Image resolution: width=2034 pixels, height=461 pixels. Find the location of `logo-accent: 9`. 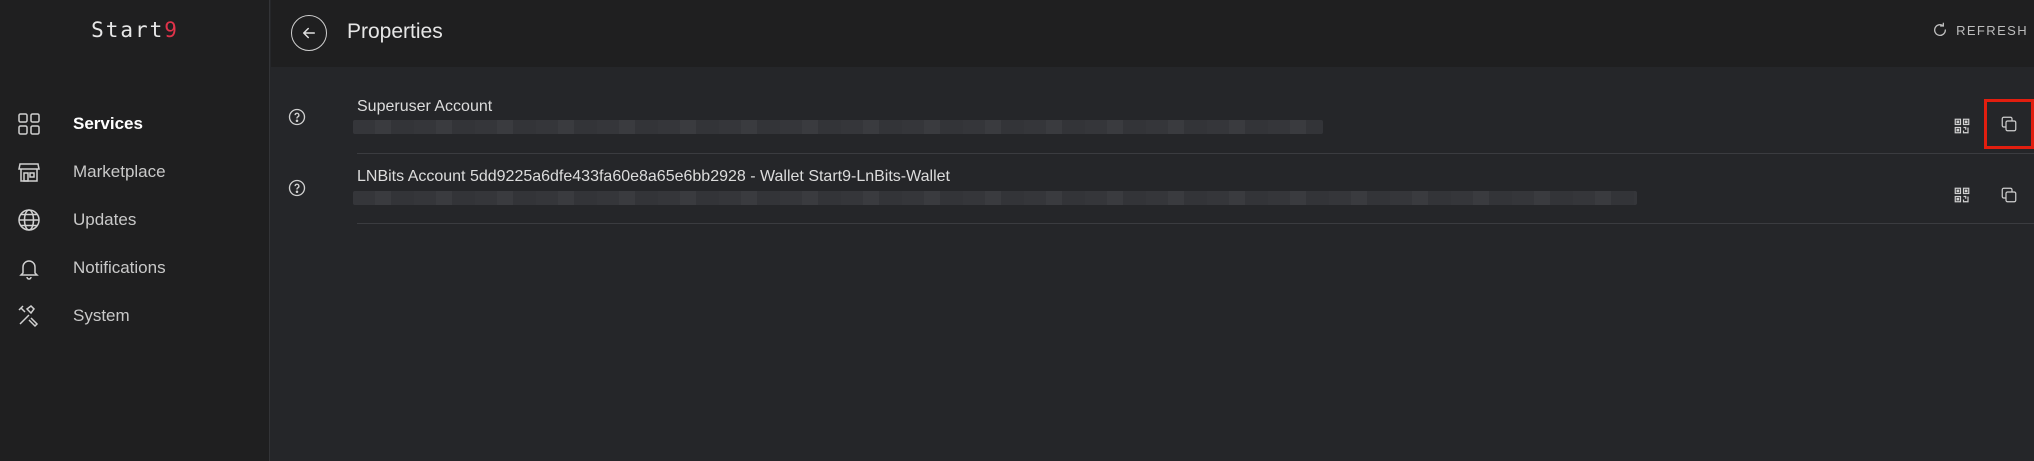

logo-accent: 9 is located at coordinates (171, 30).